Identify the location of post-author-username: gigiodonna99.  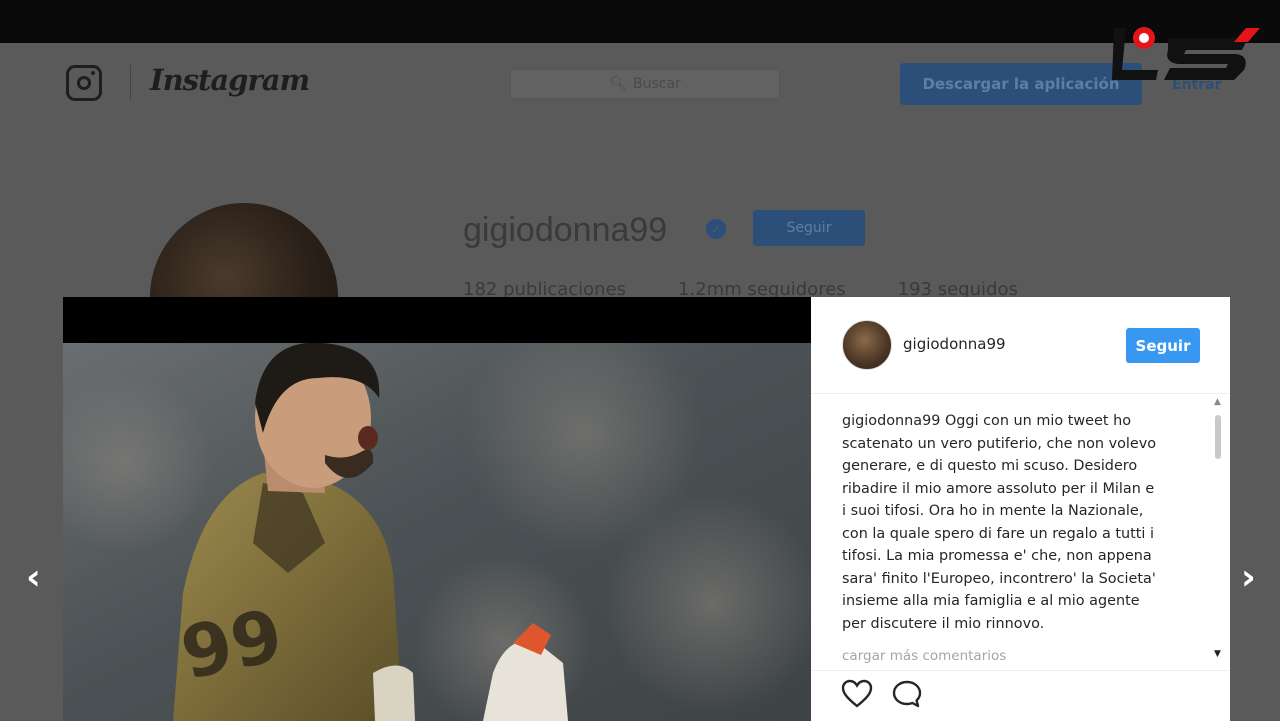
(954, 344).